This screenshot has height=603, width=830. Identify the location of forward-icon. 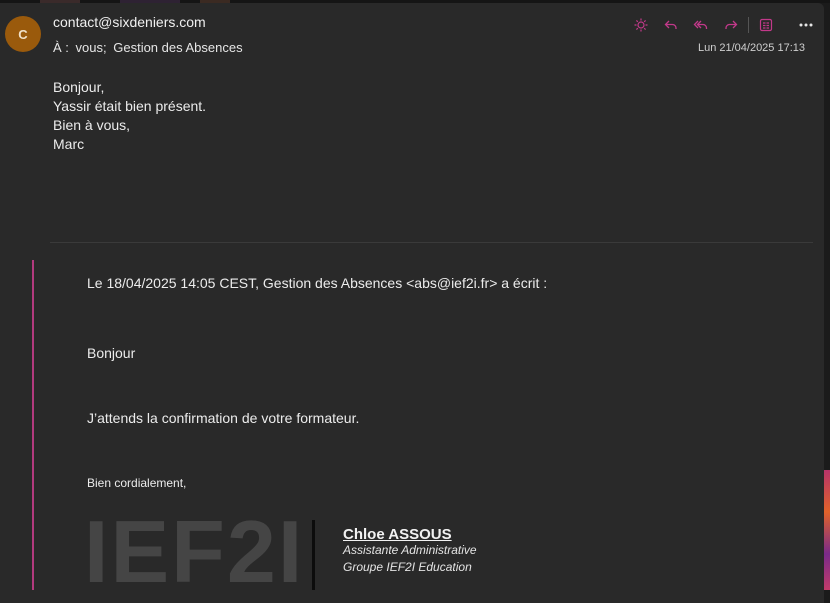
(731, 25).